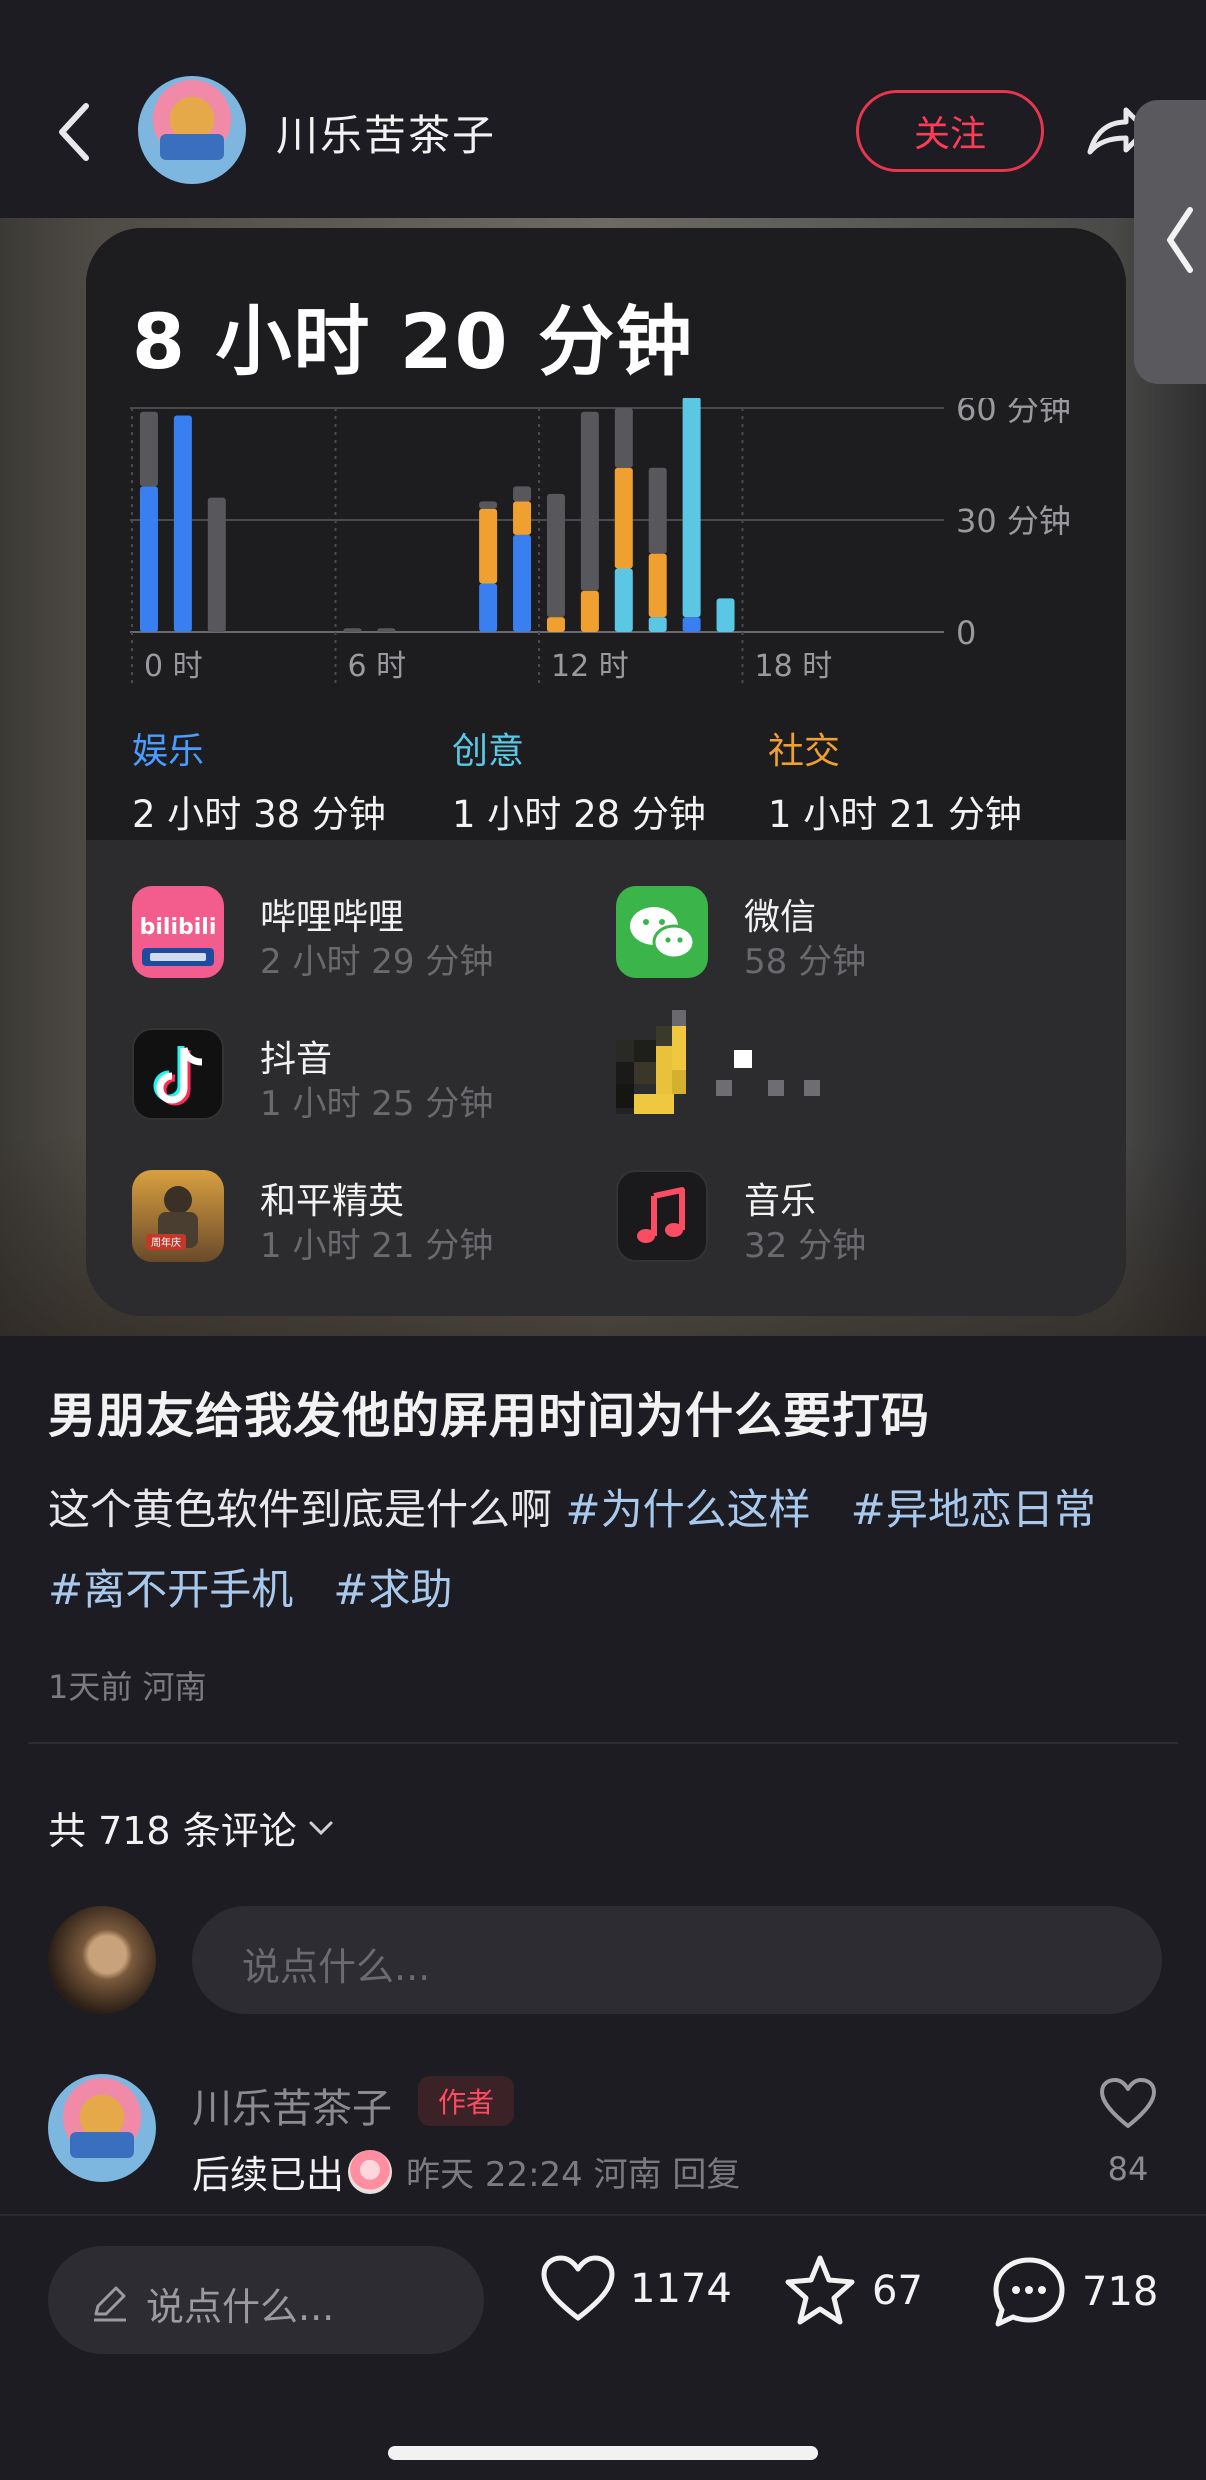  Describe the element at coordinates (973, 1509) in the screenshot. I see `hashtag: #异地恋日常` at that location.